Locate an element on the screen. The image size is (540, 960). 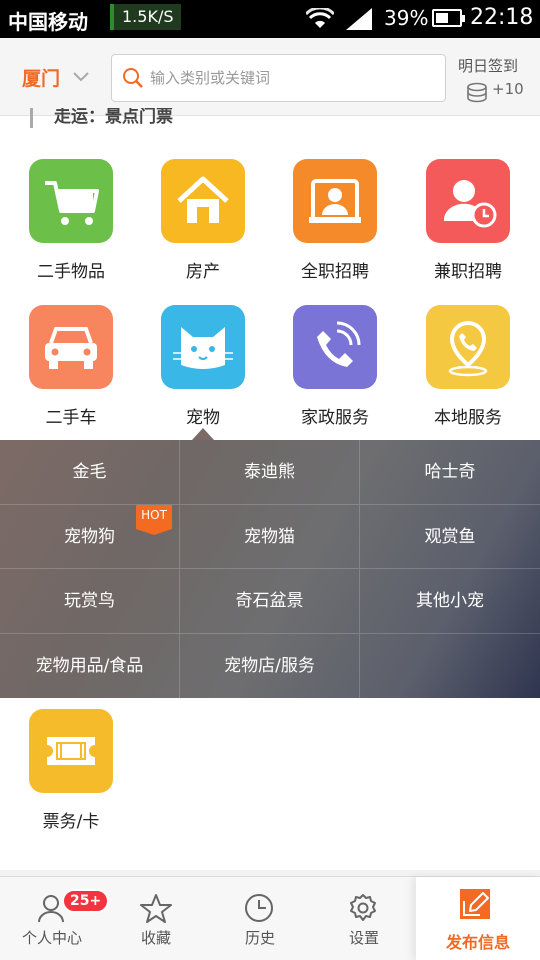
cat-icon is located at coordinates (203, 347).